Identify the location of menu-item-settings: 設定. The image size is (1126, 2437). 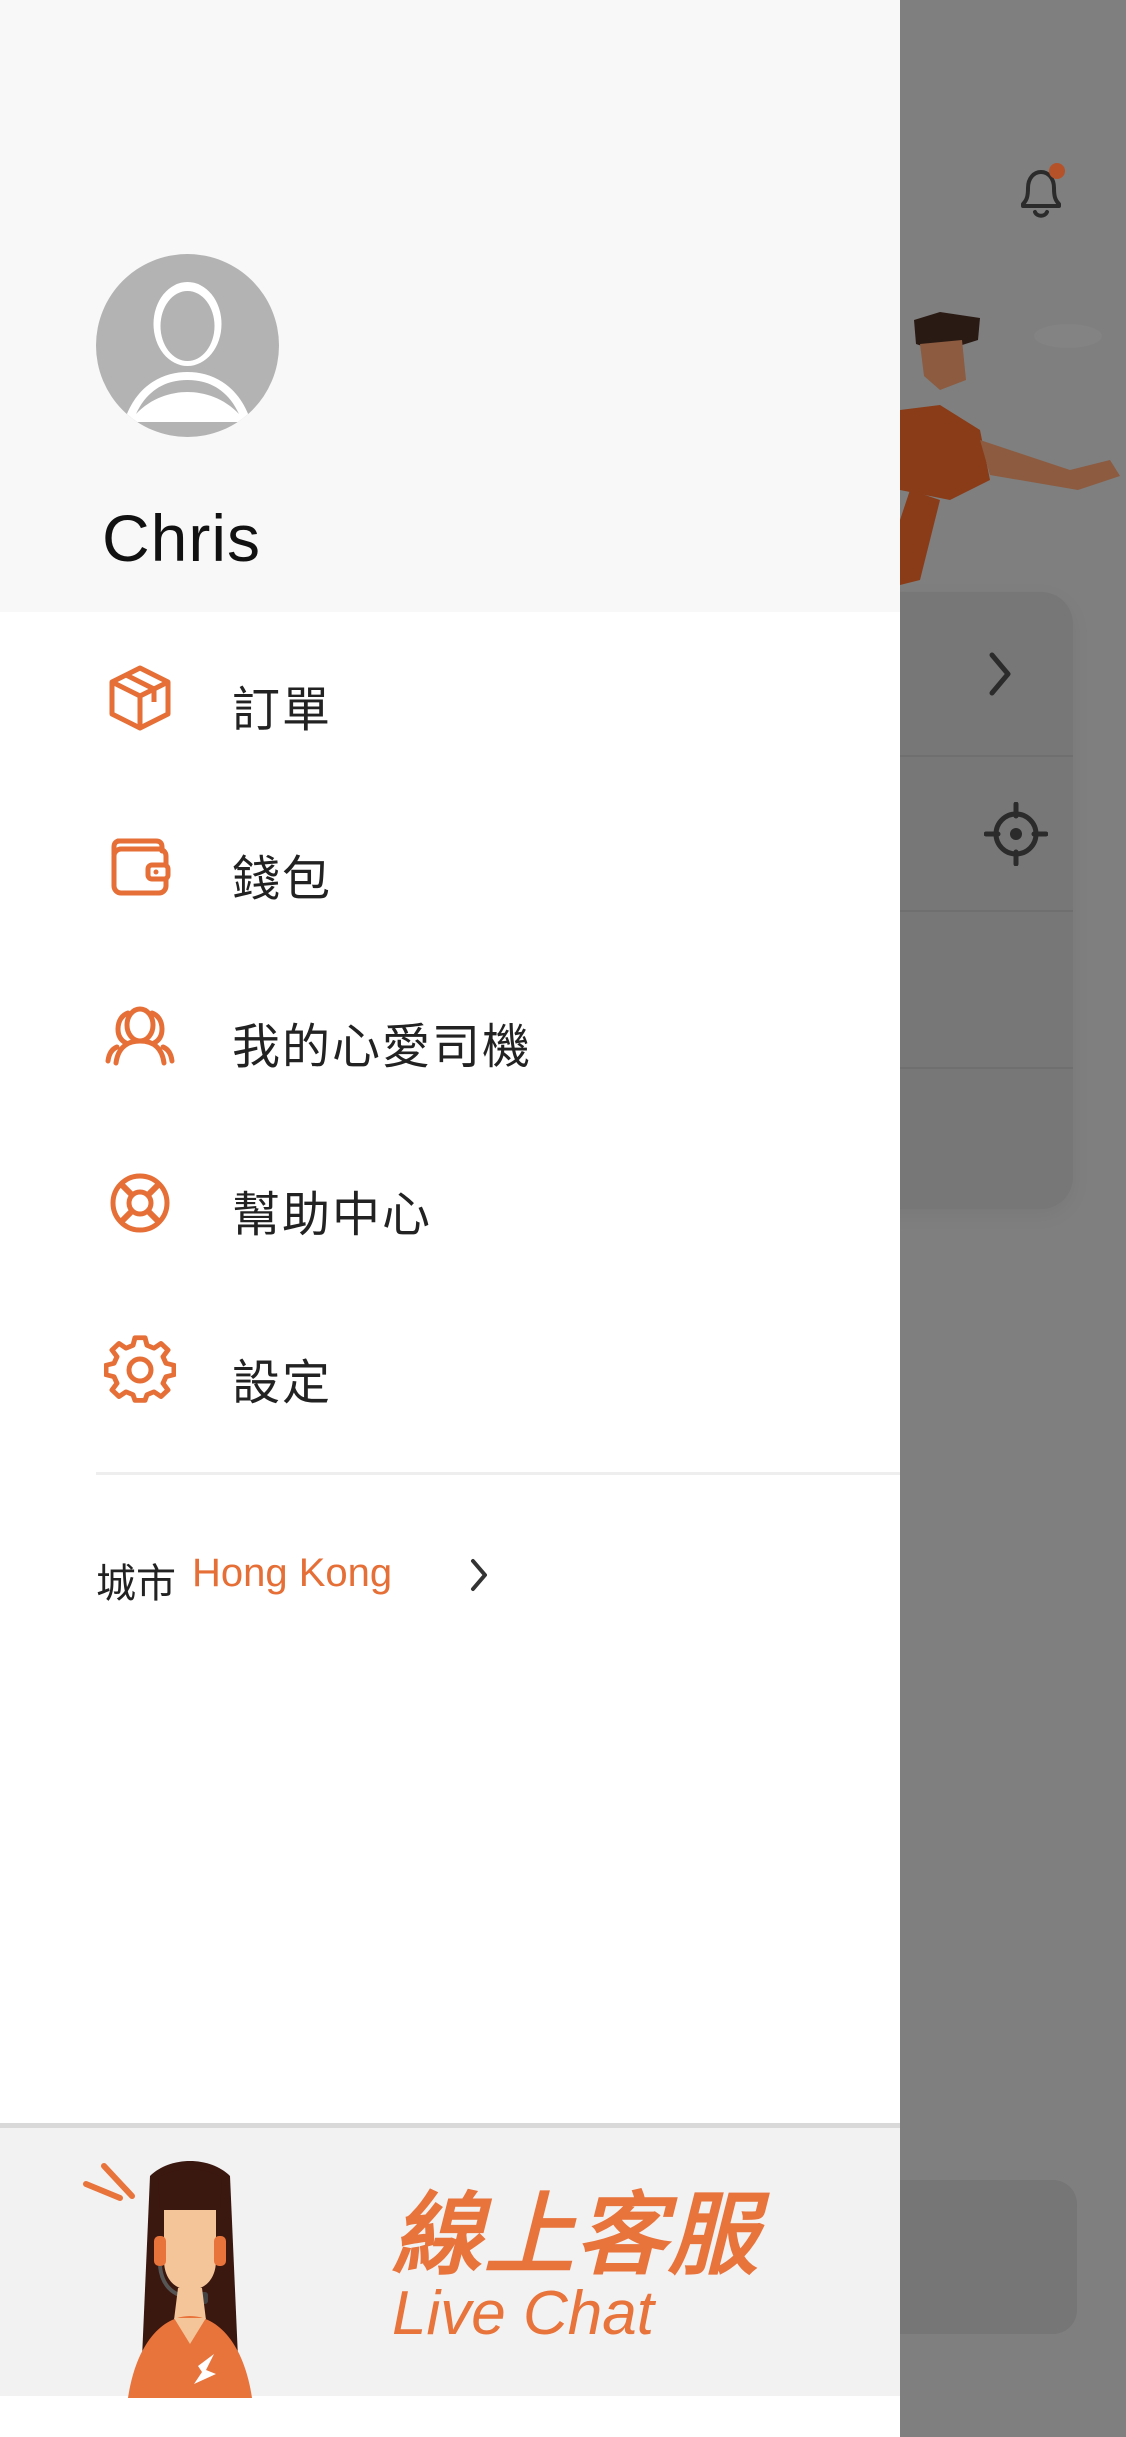
(450, 1367).